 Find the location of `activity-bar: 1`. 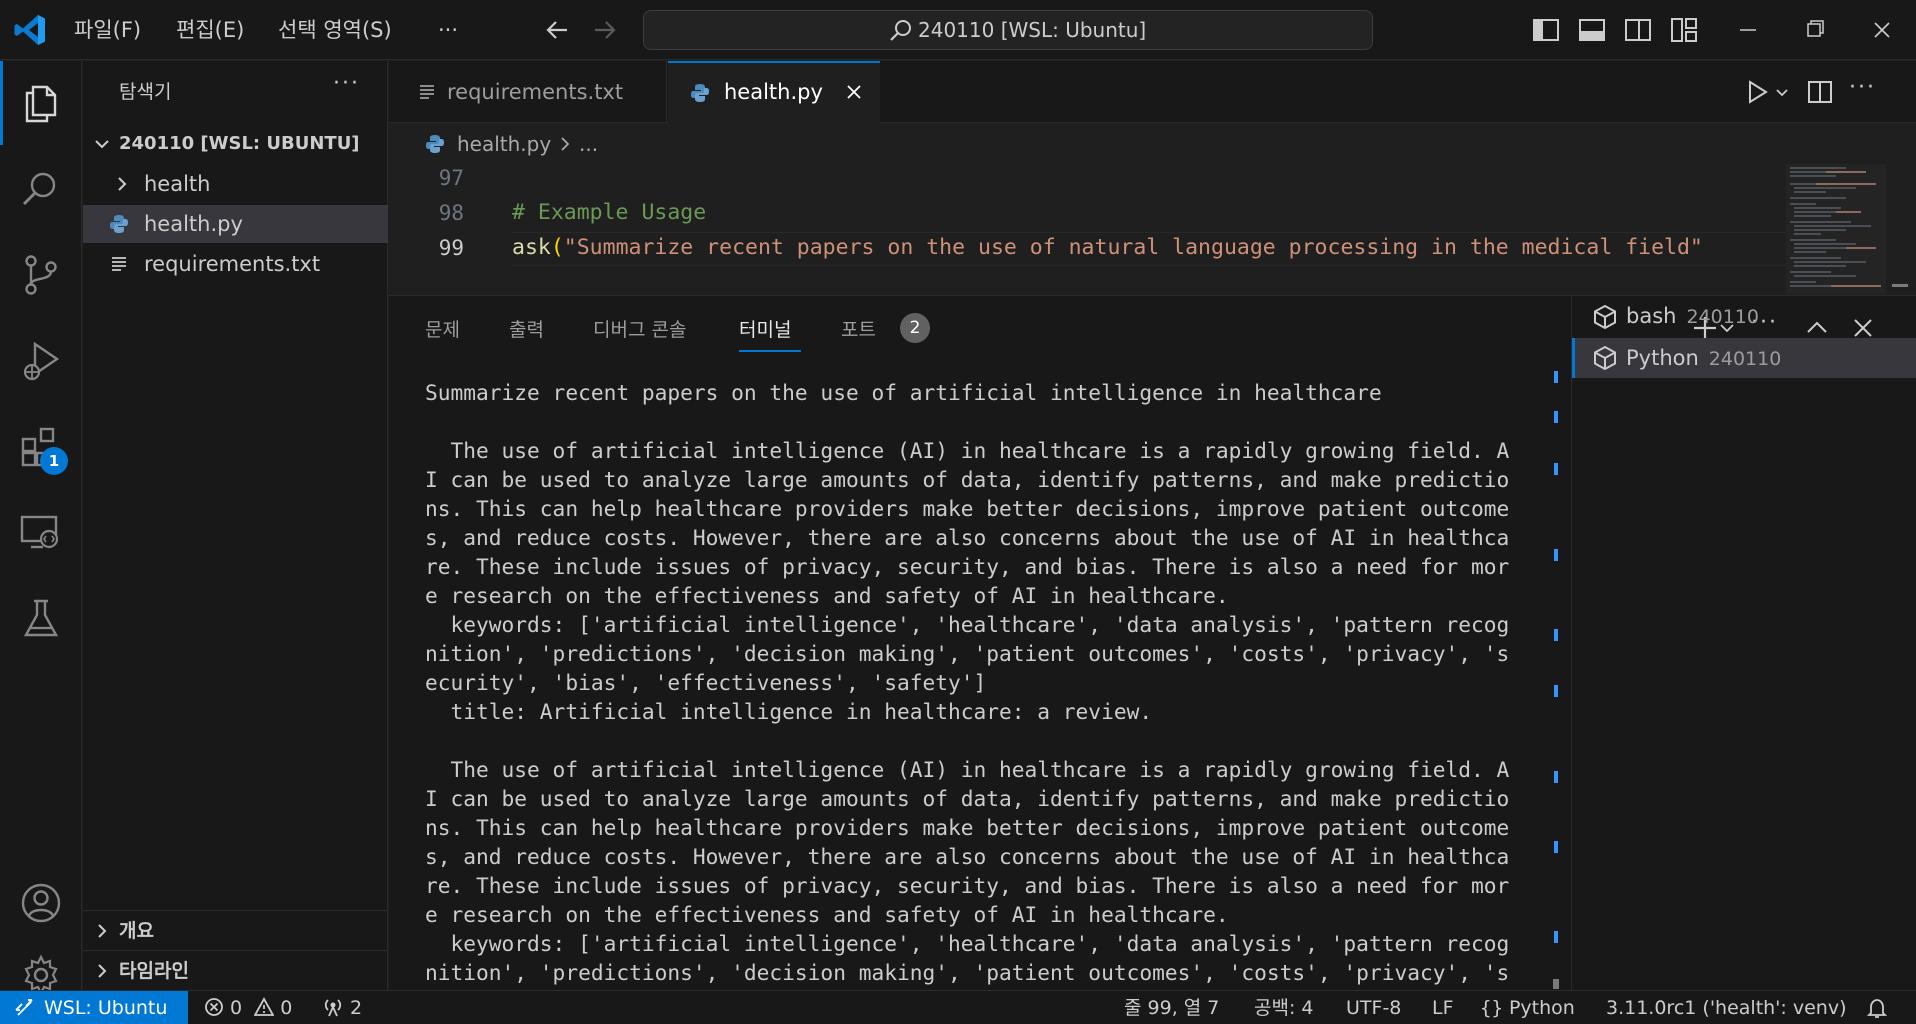

activity-bar: 1 is located at coordinates (41, 528).